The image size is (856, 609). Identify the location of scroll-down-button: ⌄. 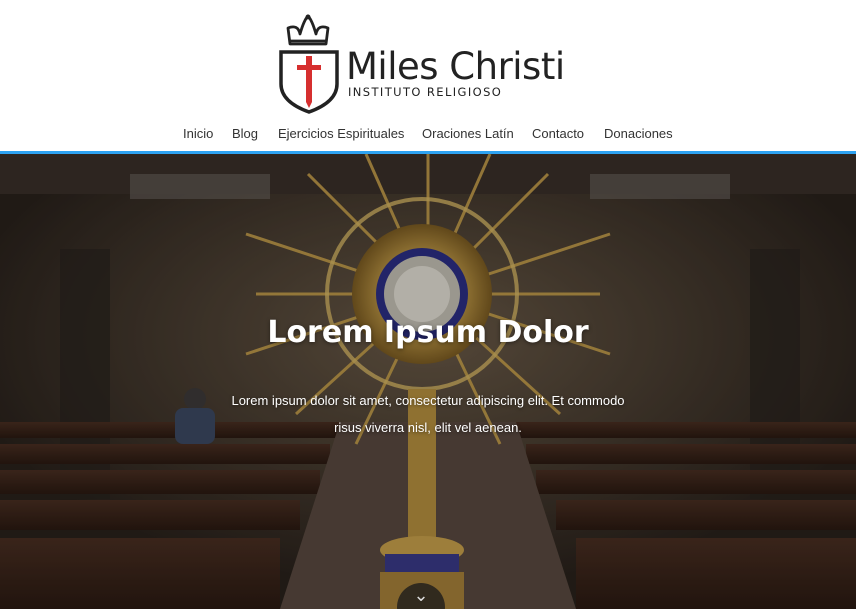
(421, 596).